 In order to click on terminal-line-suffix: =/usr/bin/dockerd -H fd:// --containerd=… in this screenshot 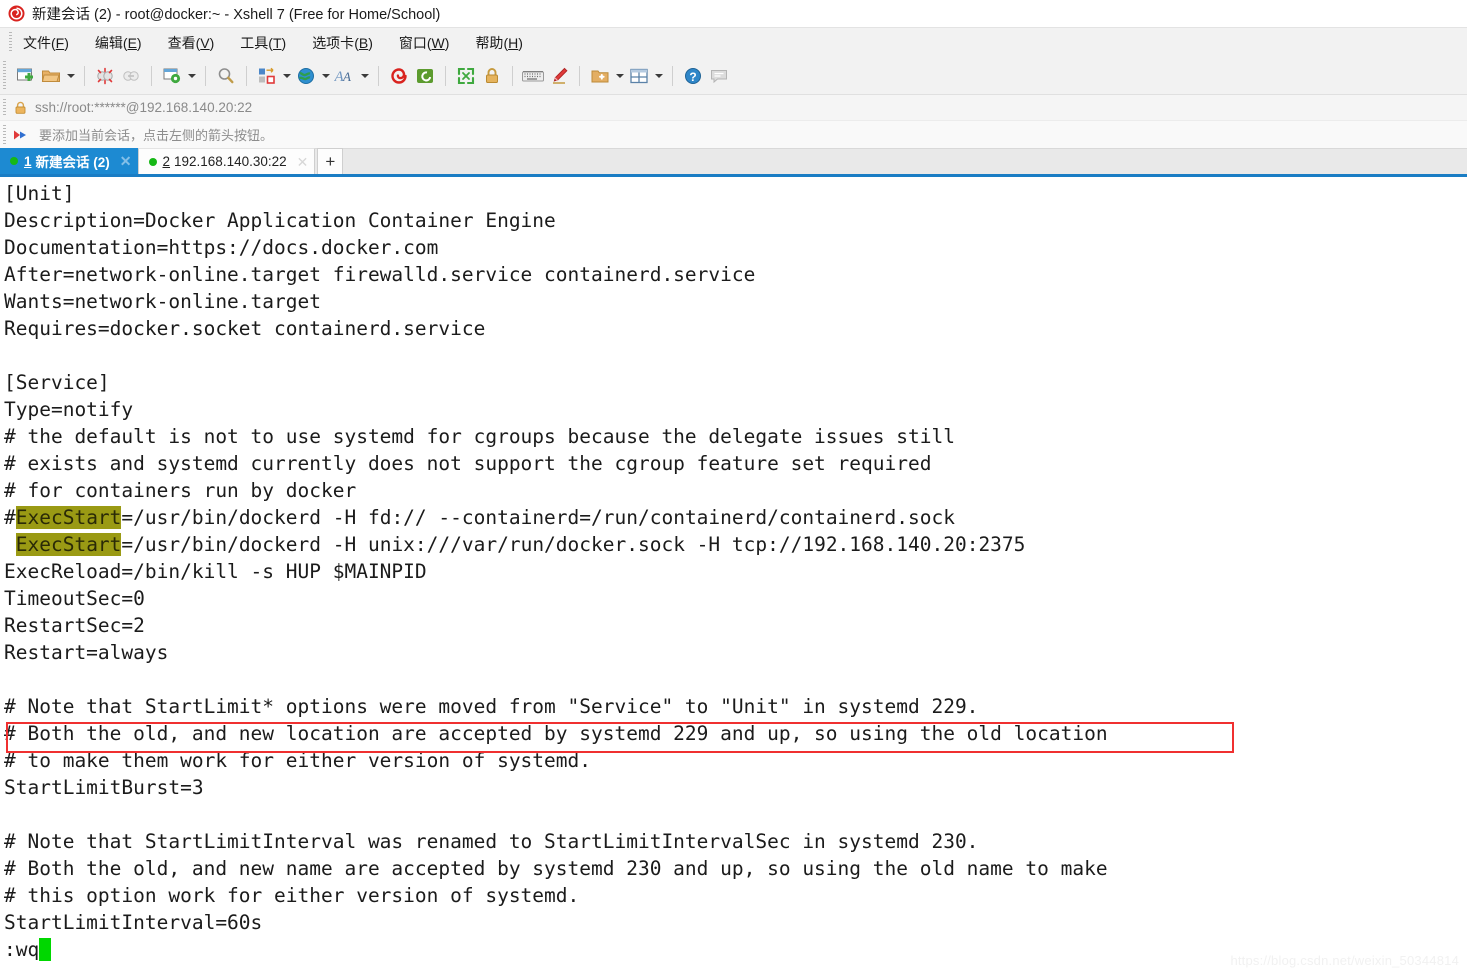, I will do `click(538, 517)`.